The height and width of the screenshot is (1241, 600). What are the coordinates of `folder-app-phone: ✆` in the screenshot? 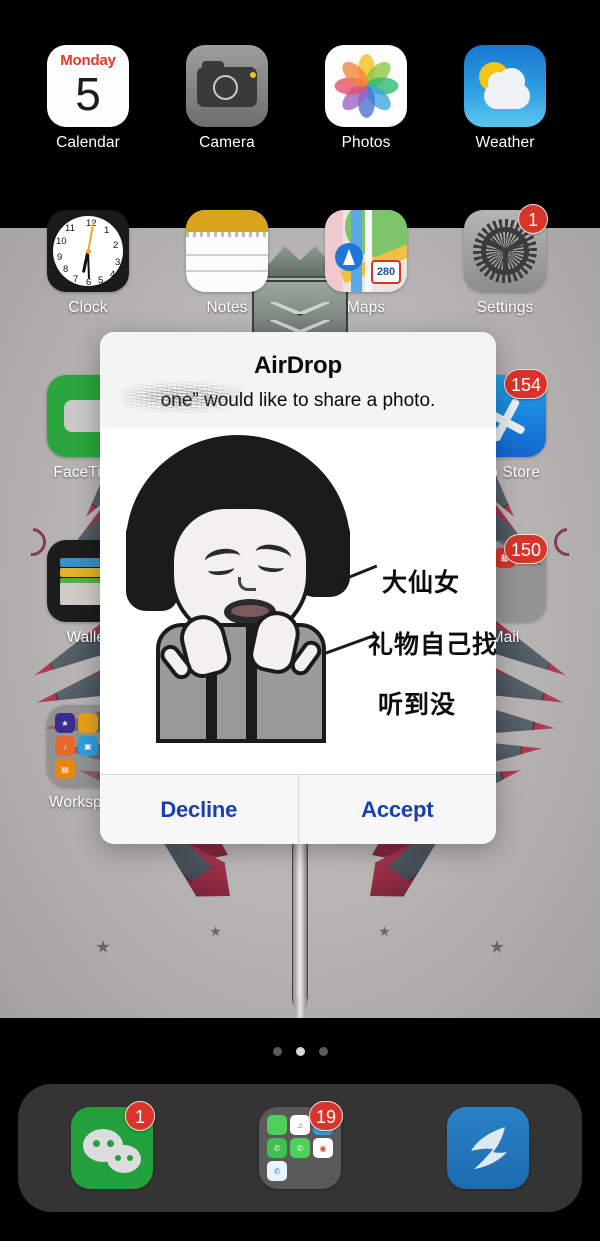 It's located at (300, 1148).